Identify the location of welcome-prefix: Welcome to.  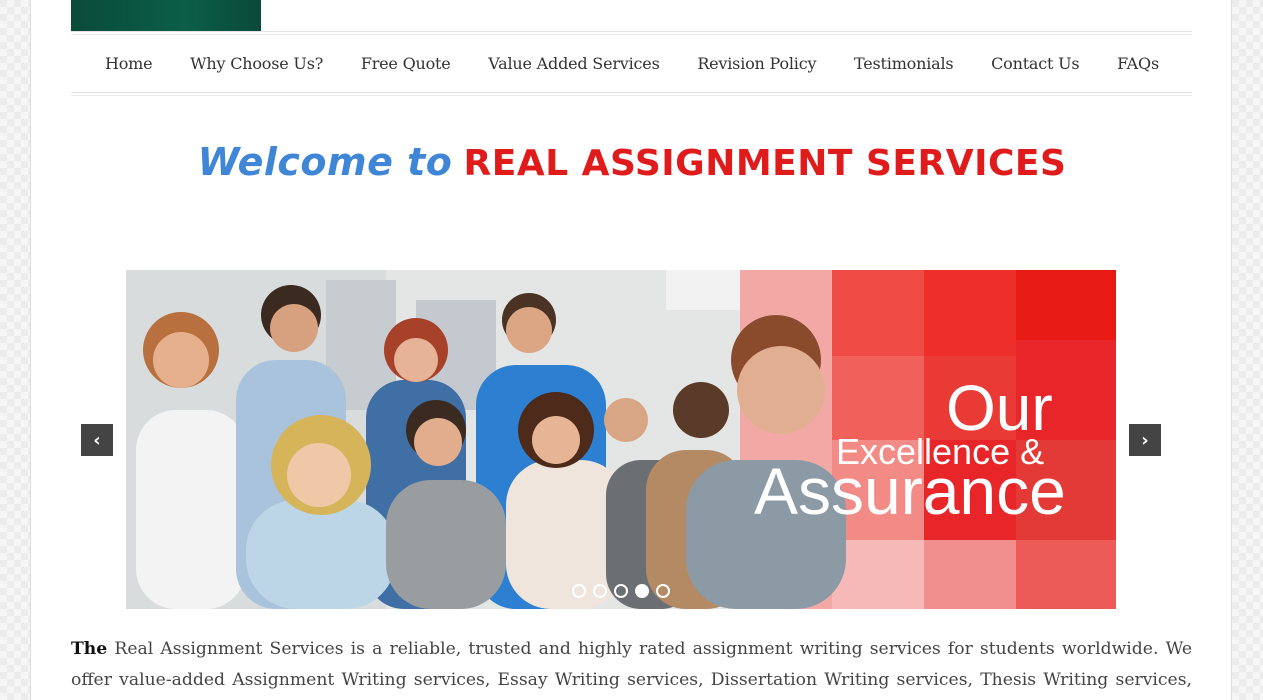
(325, 162).